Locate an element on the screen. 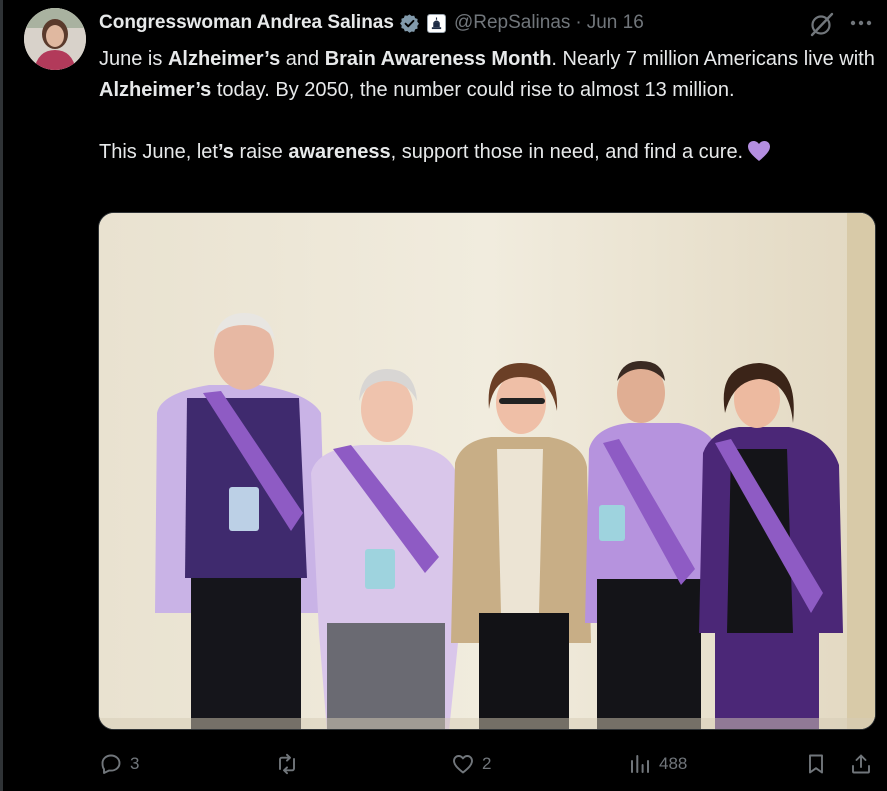 The width and height of the screenshot is (887, 791). reply-button: 3 is located at coordinates (119, 764).